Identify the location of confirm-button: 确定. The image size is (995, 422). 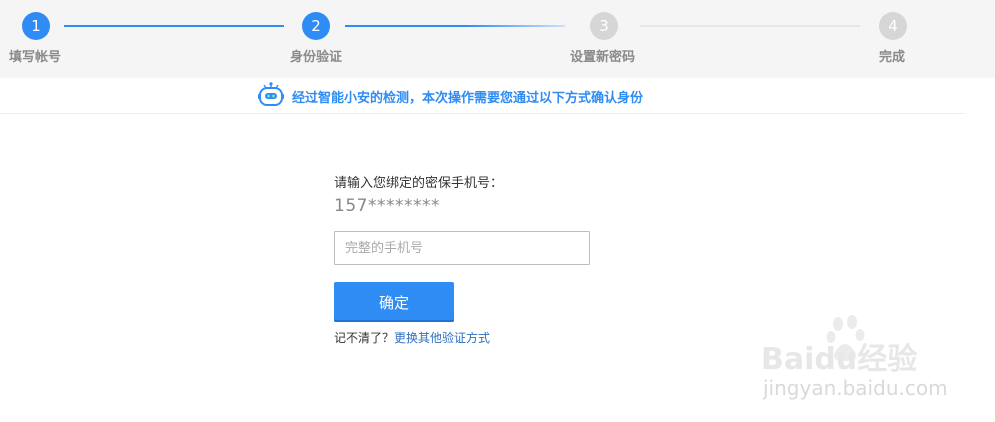
(394, 302).